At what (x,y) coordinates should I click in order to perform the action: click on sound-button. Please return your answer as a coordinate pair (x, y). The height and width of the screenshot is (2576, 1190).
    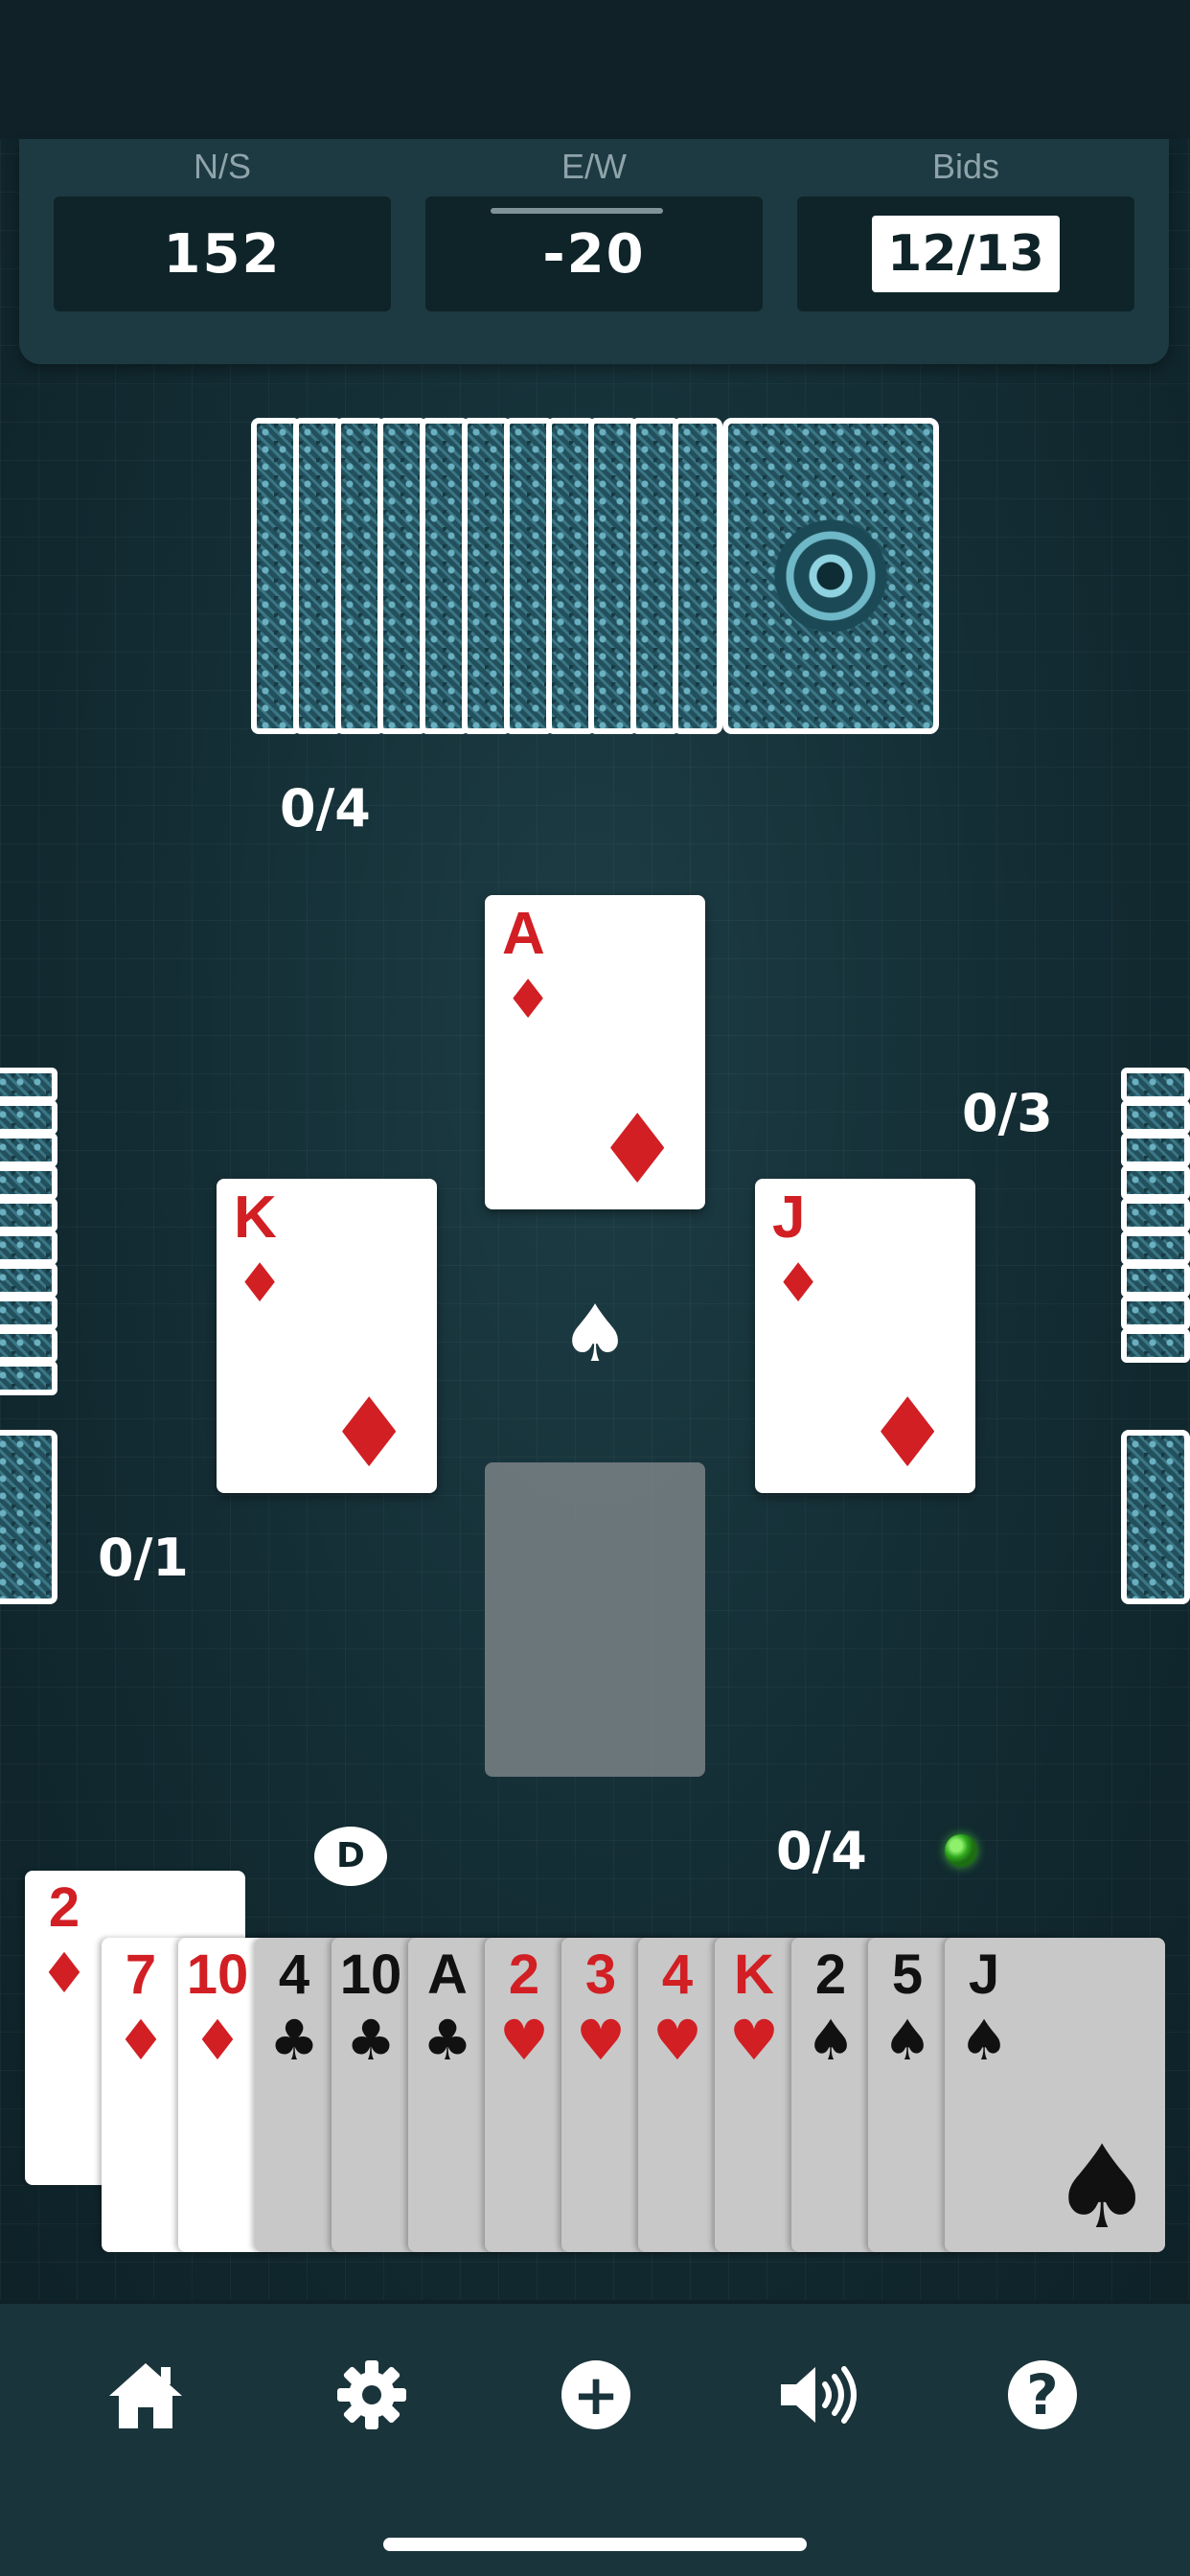
    Looking at the image, I should click on (821, 2395).